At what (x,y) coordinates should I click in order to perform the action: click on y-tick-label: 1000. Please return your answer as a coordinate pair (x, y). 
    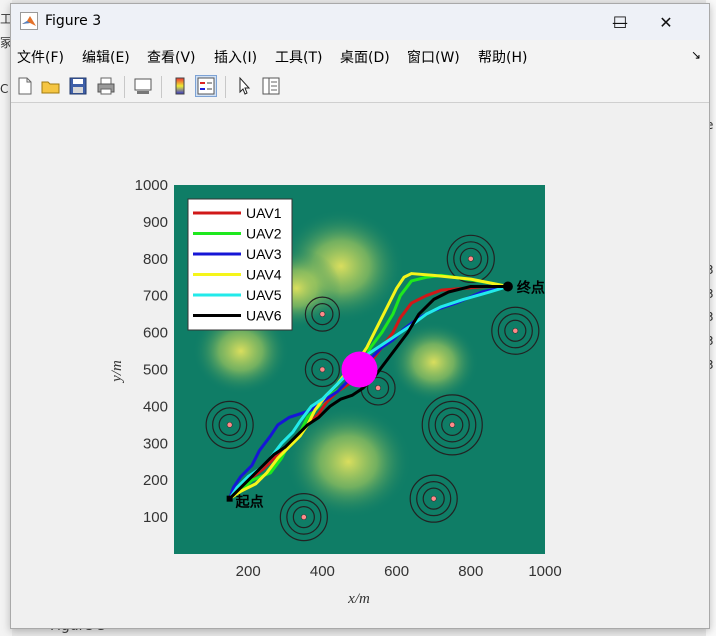
    Looking at the image, I should click on (151, 185).